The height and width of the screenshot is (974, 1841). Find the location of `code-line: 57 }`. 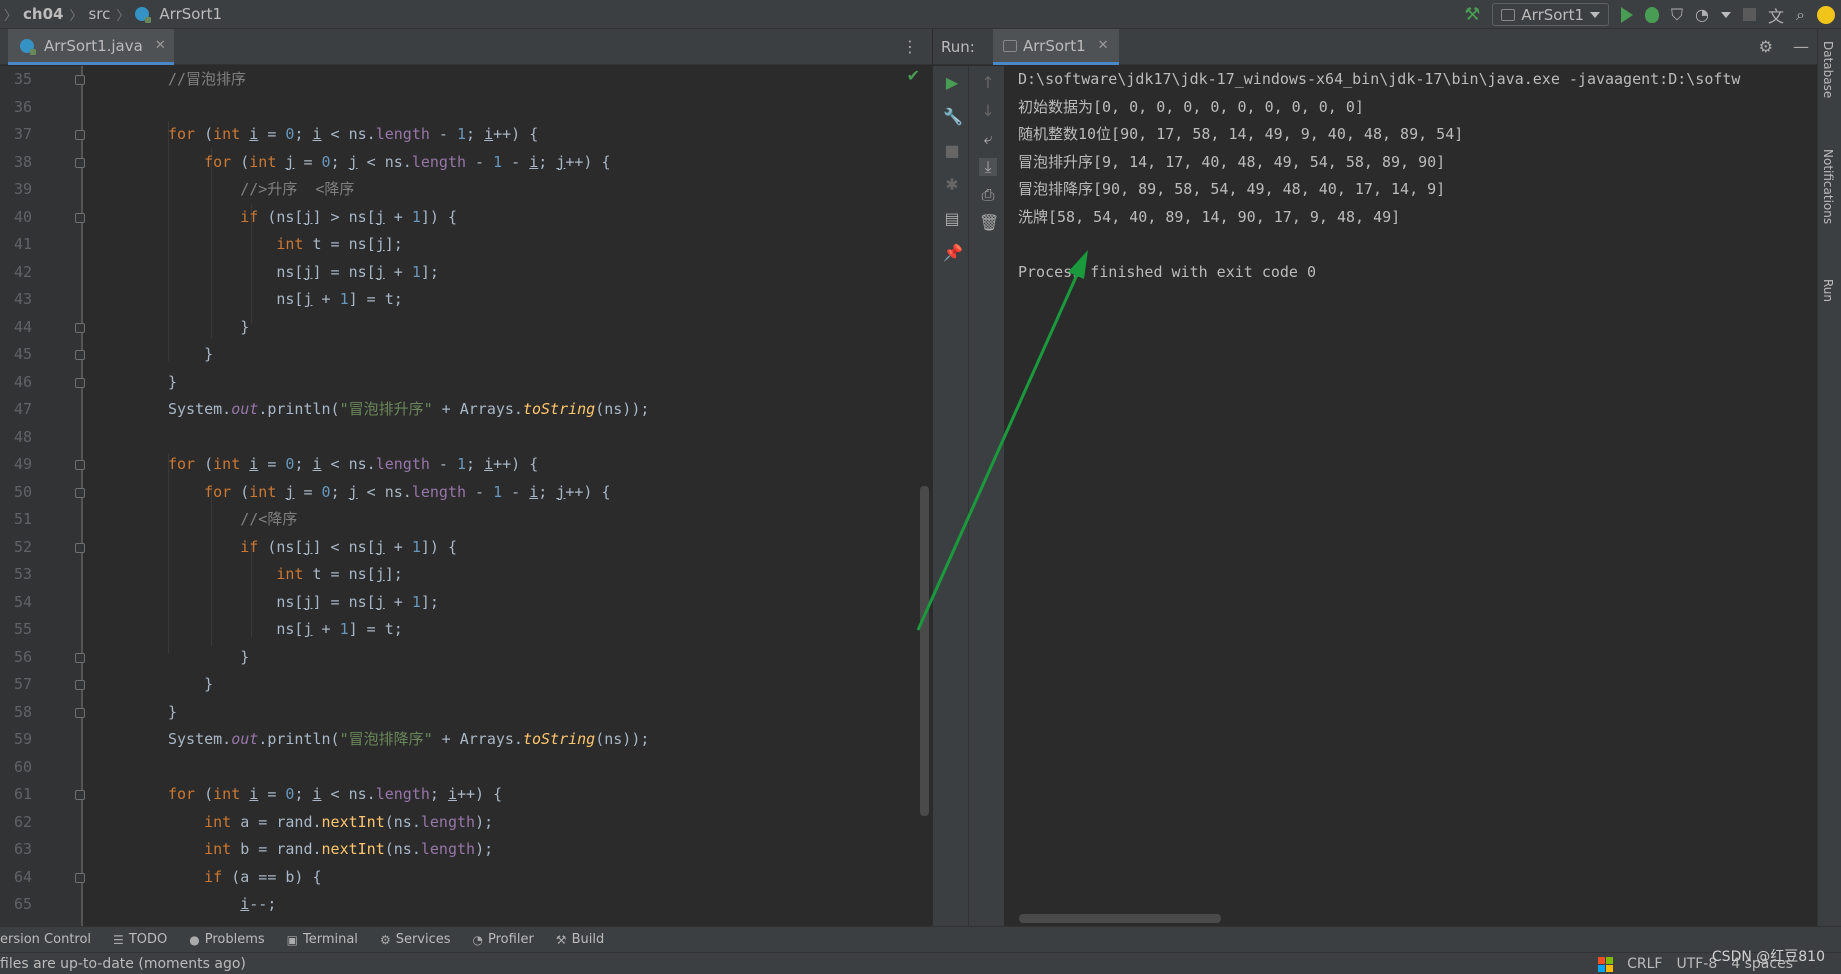

code-line: 57 } is located at coordinates (114, 684).